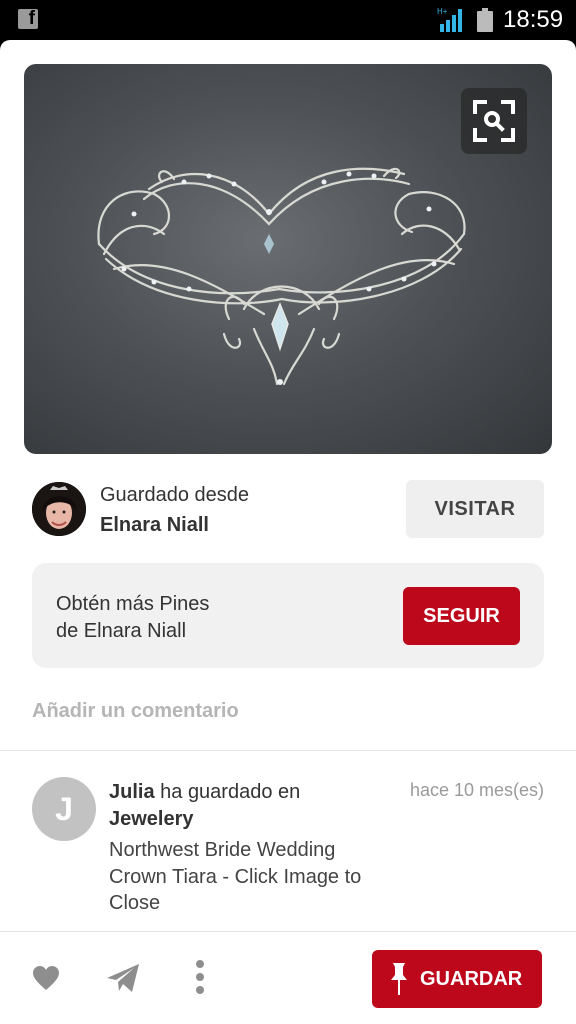 This screenshot has width=576, height=1024. Describe the element at coordinates (399, 979) in the screenshot. I see `pushpin-icon` at that location.